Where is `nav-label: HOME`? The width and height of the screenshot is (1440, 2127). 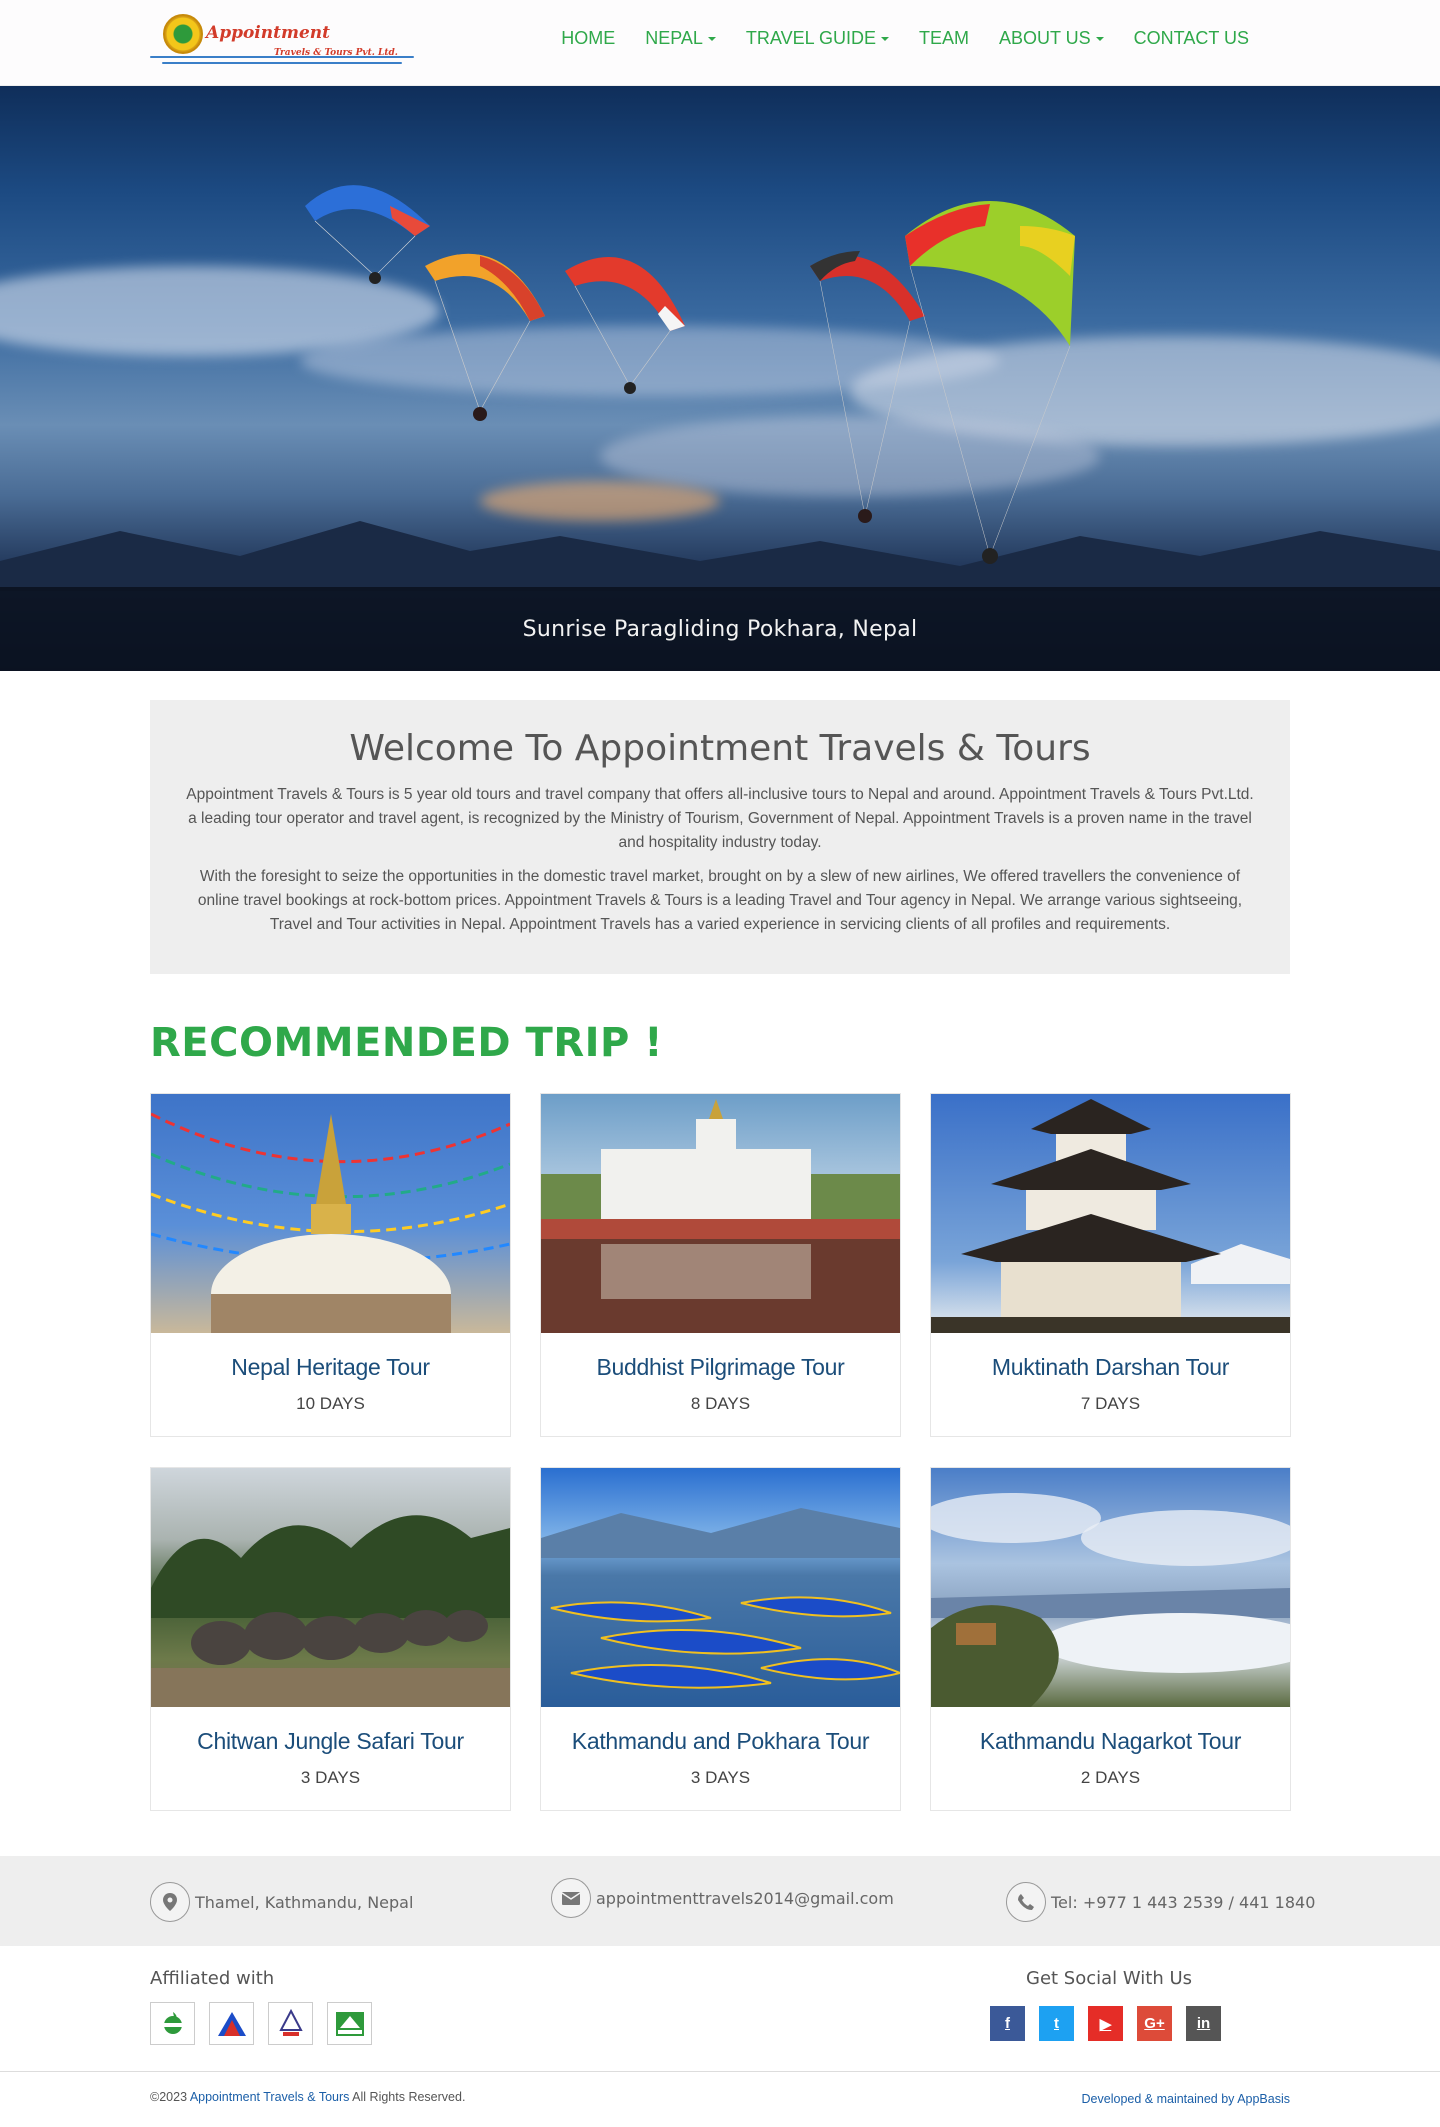
nav-label: HOME is located at coordinates (588, 38).